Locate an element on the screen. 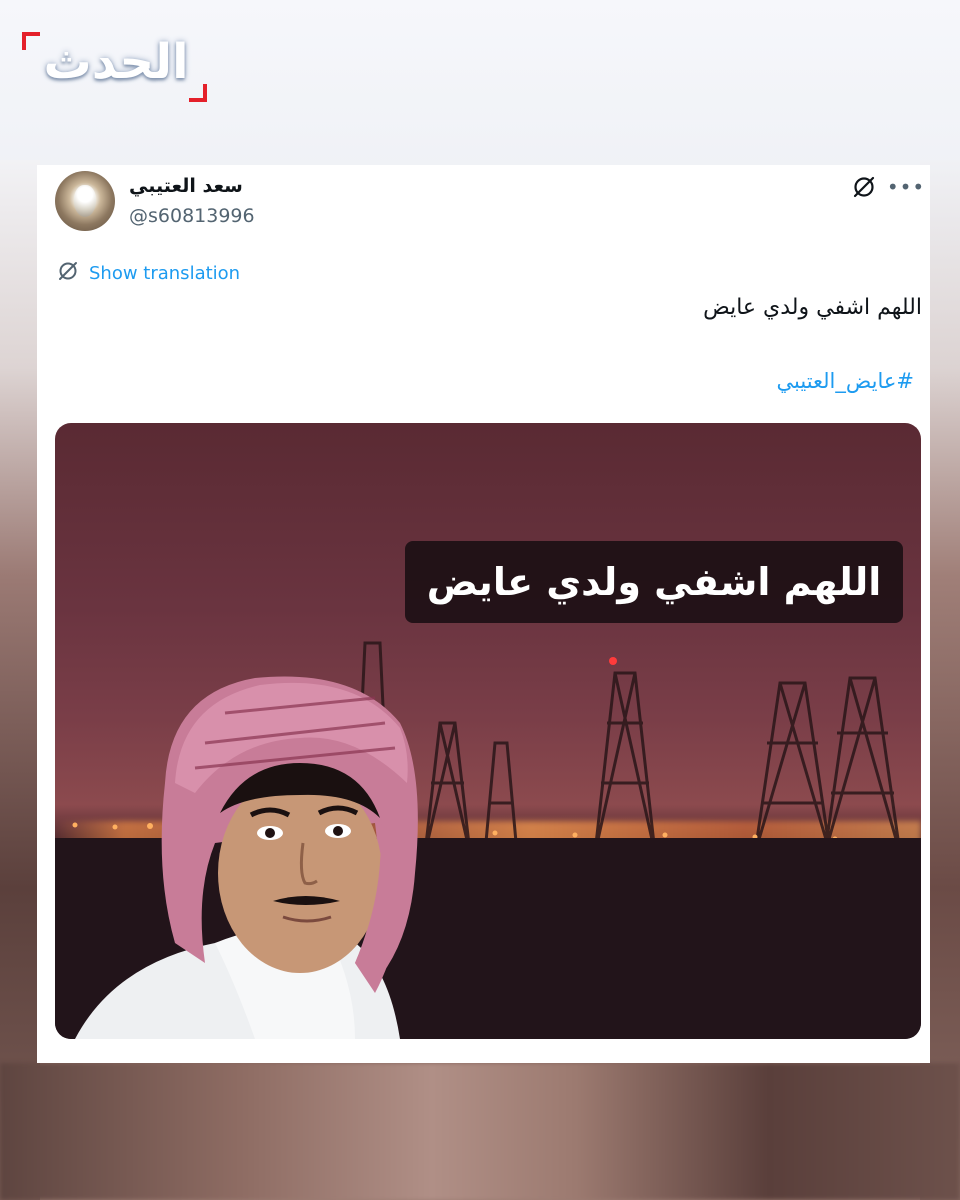 This screenshot has height=1200, width=960. media-caption-text: اللهم اشفي ولدي عايض is located at coordinates (654, 582).